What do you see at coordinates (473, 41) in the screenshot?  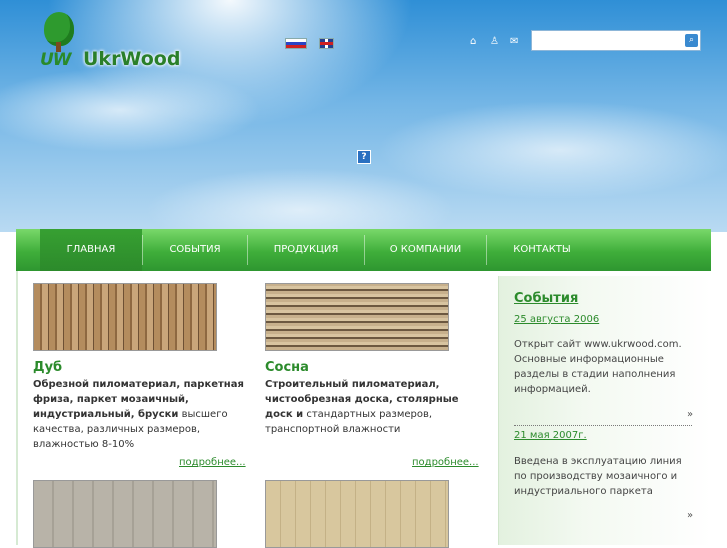 I see `home-icon: ⌂` at bounding box center [473, 41].